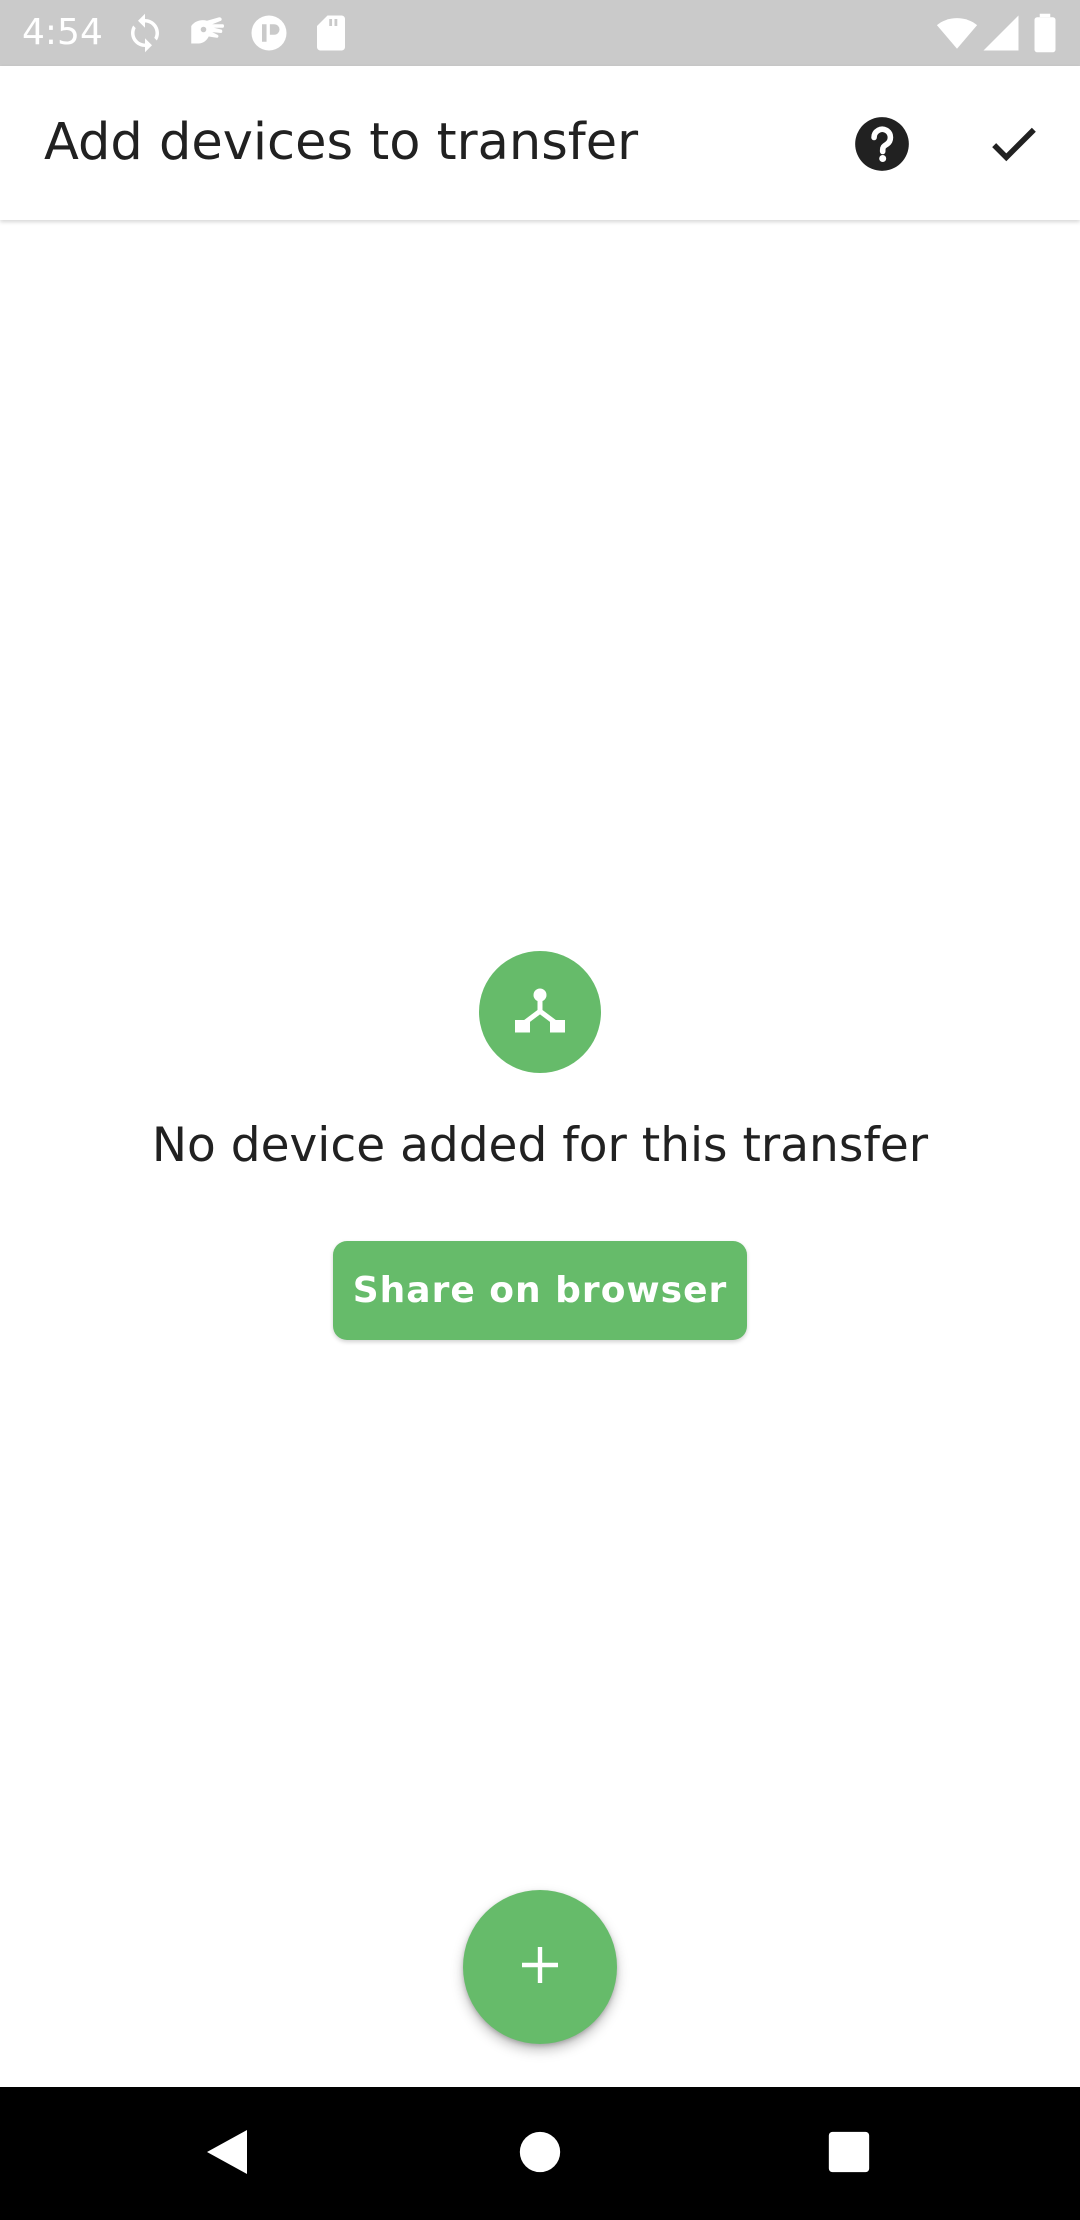 The height and width of the screenshot is (2220, 1080). I want to click on system-nav-bar, so click(540, 2153).